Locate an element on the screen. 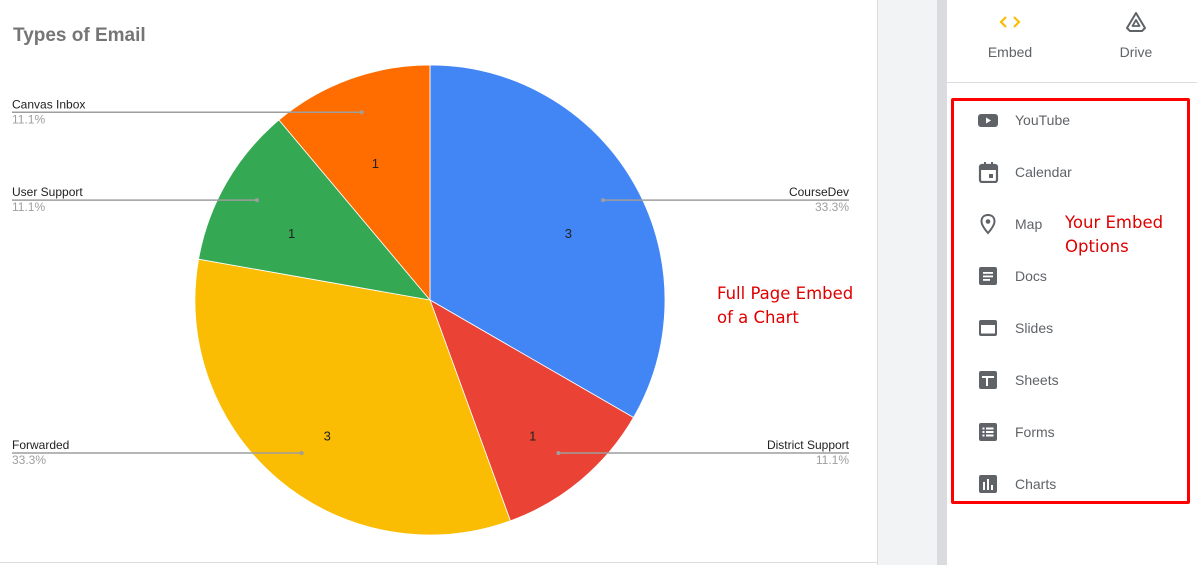 The height and width of the screenshot is (565, 1197). category-label: Canvas Inbox is located at coordinates (48, 104).